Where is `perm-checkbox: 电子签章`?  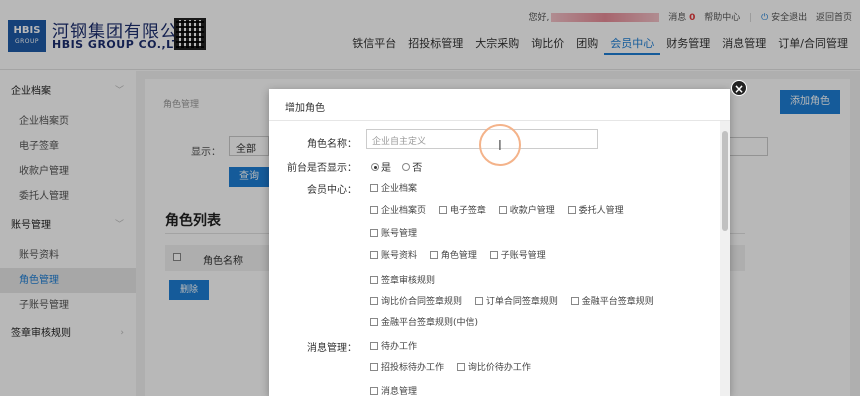
perm-checkbox: 电子签章 is located at coordinates (462, 210).